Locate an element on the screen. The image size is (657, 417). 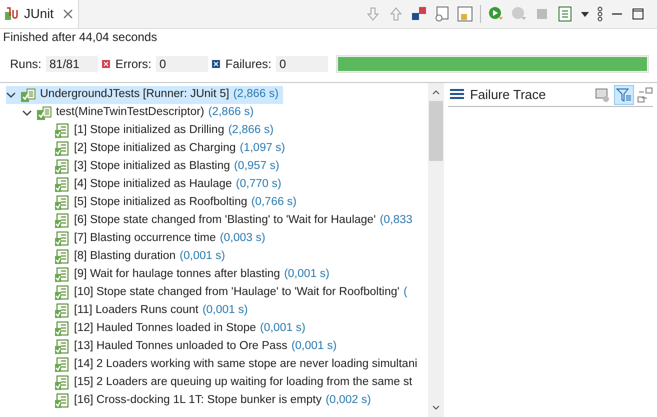
failures-filter-icon is located at coordinates (419, 14).